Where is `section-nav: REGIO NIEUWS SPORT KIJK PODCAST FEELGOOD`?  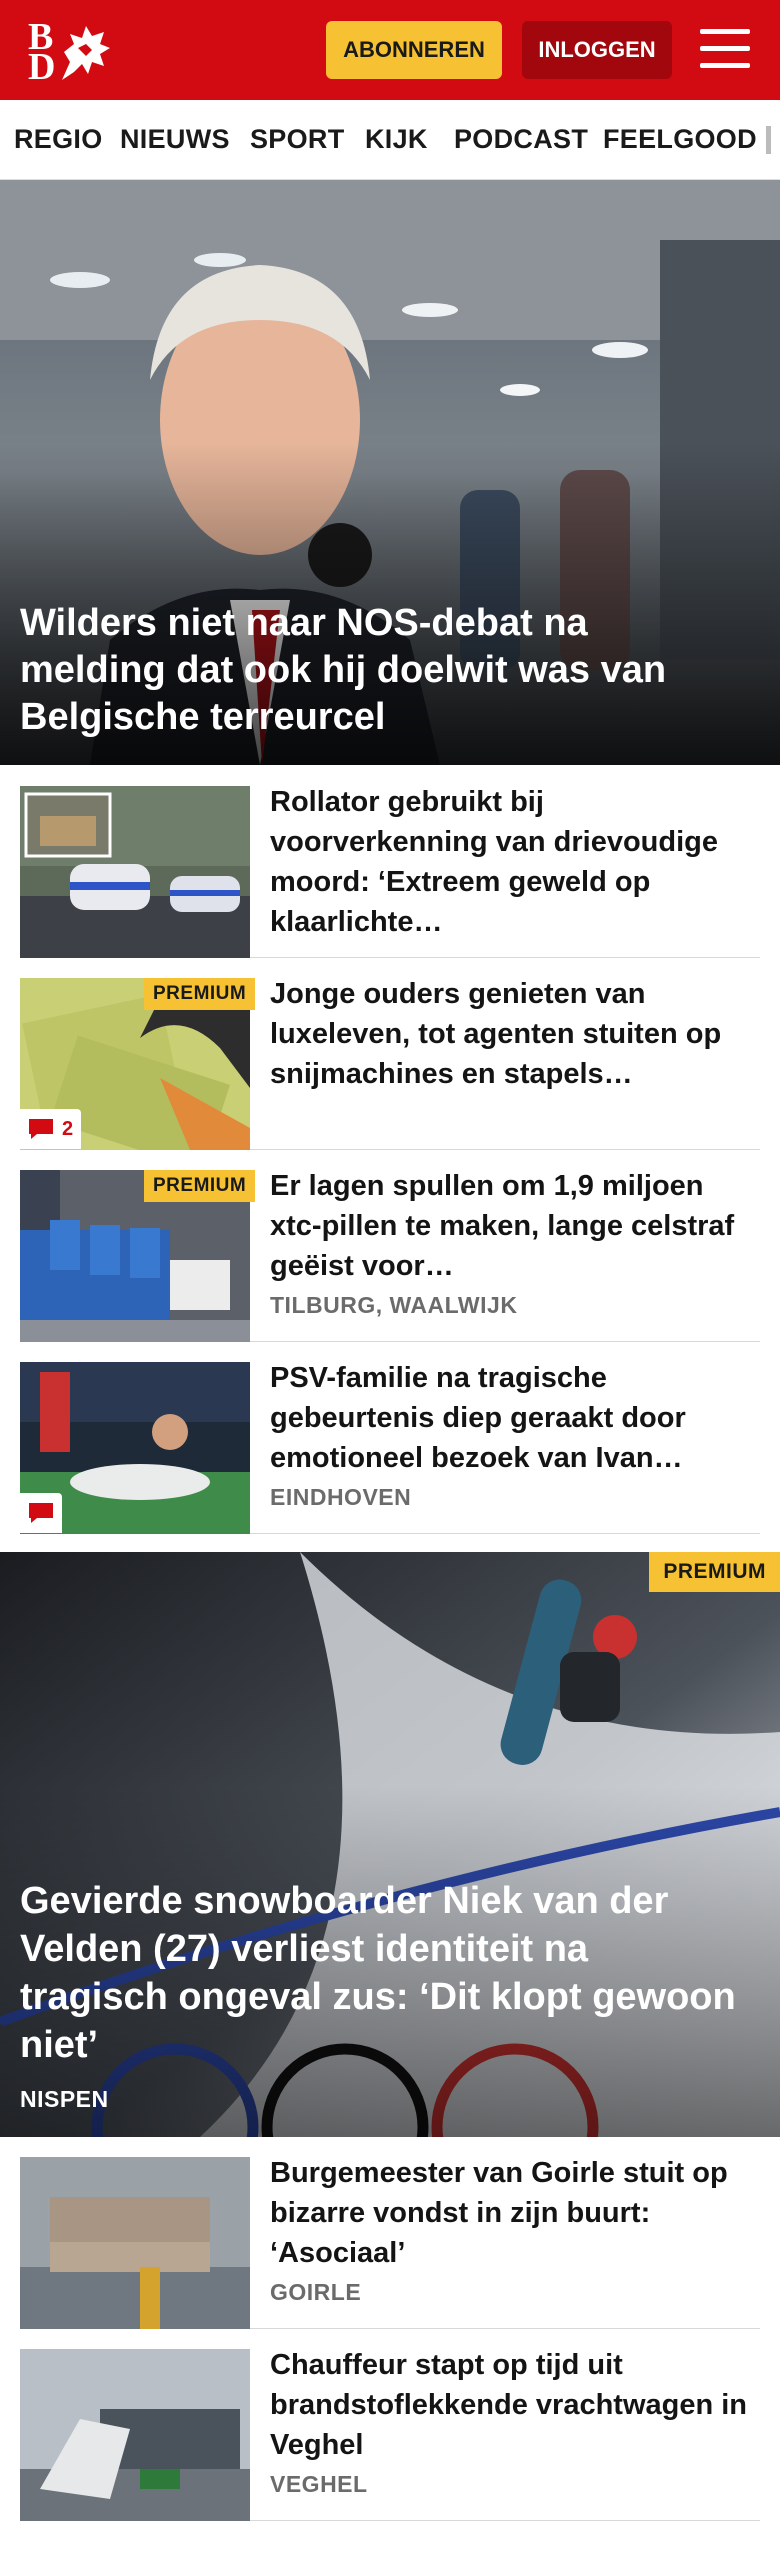 section-nav: REGIO NIEUWS SPORT KIJK PODCAST FEELGOOD is located at coordinates (390, 140).